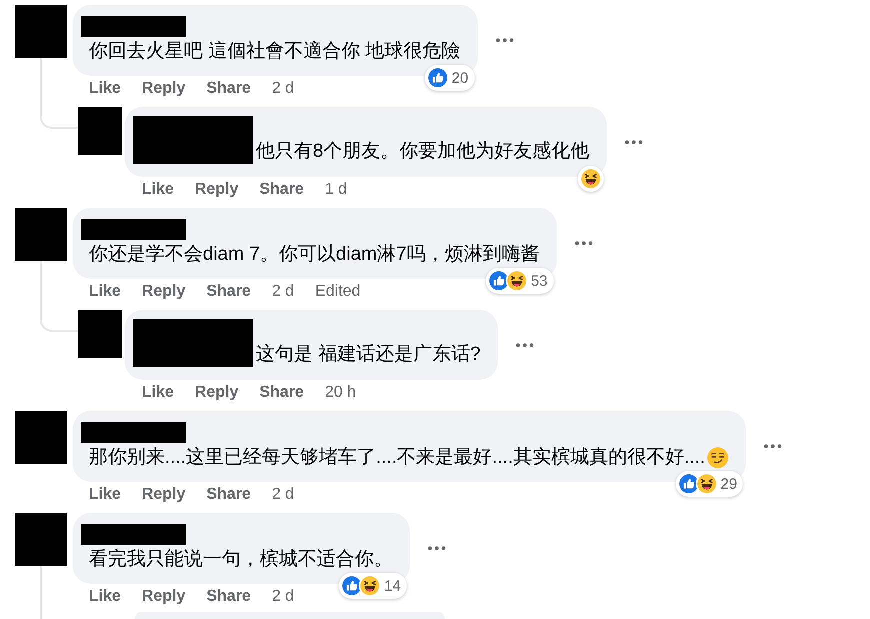 Image resolution: width=870 pixels, height=619 pixels. I want to click on reaction-summary: 53, so click(520, 281).